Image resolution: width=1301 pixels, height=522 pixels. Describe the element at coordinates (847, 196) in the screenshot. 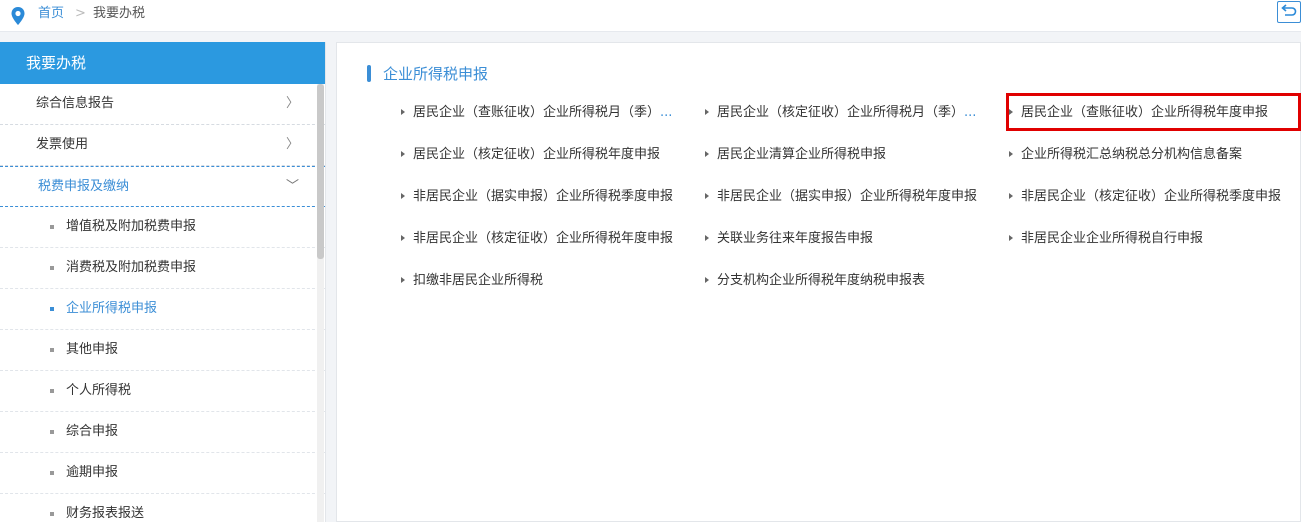

I see `link-text: 非居民企业（据实申报）企业所得税年度申报` at that location.